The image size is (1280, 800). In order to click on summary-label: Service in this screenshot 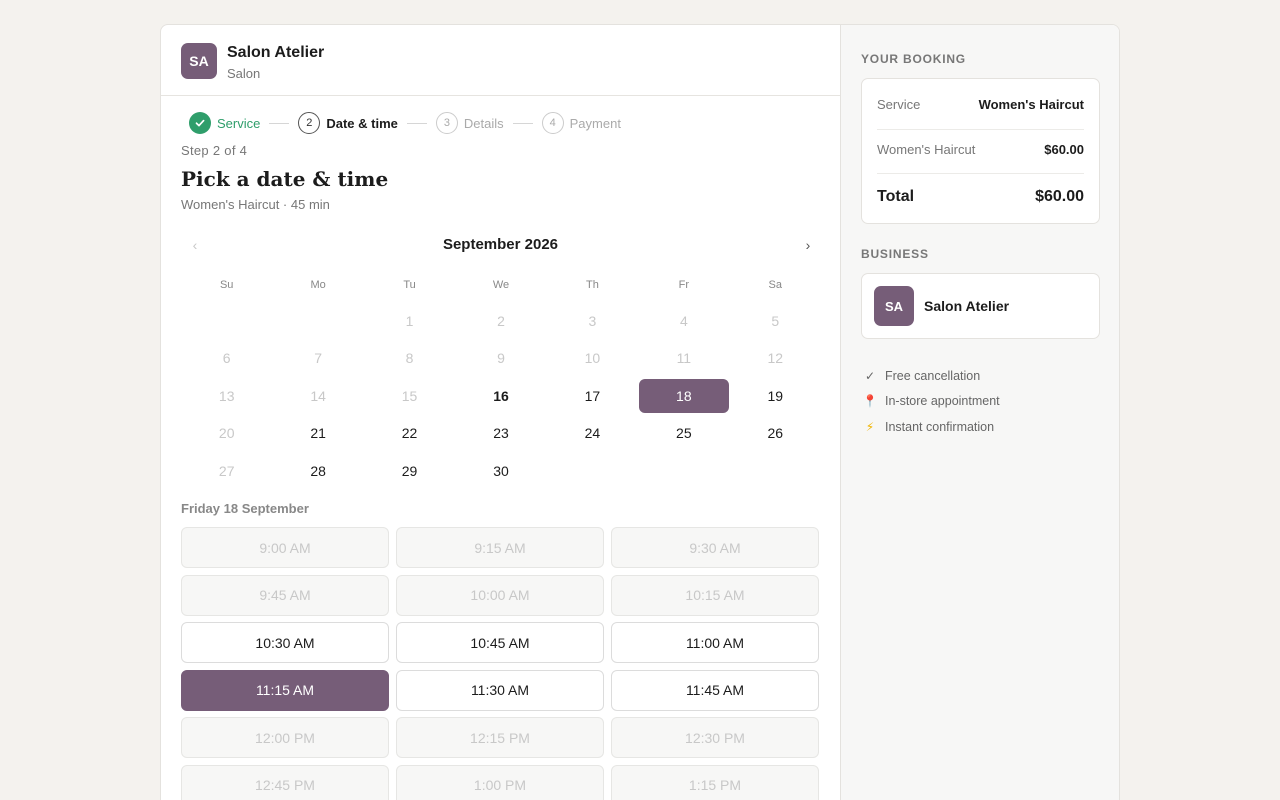, I will do `click(899, 104)`.